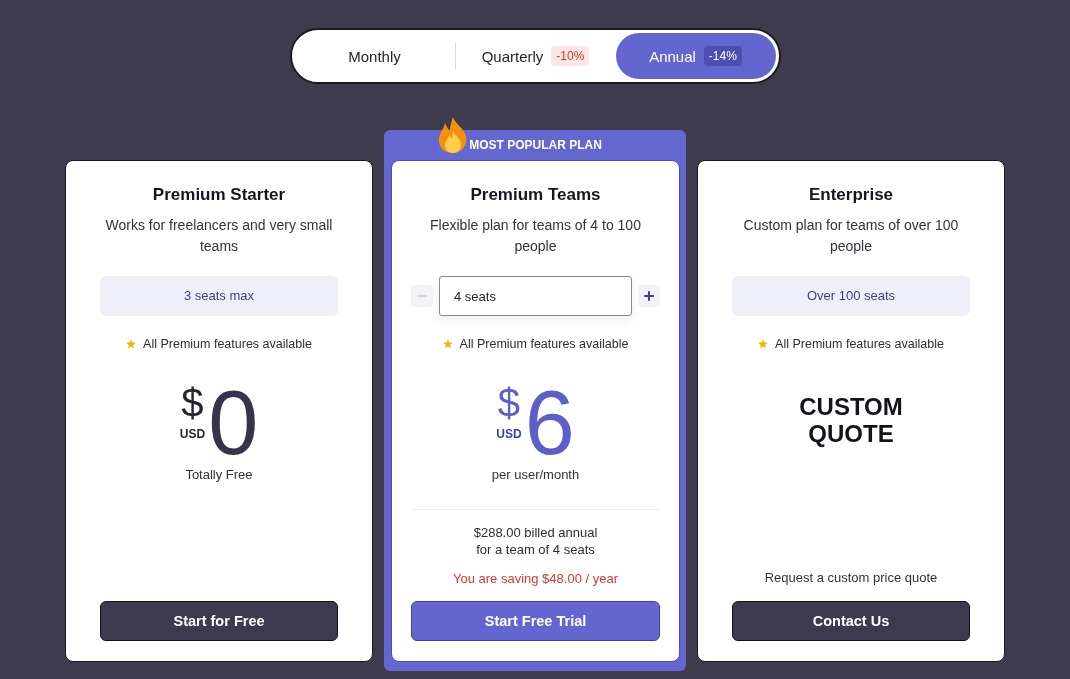 This screenshot has width=1070, height=679. I want to click on plus-icon, so click(649, 296).